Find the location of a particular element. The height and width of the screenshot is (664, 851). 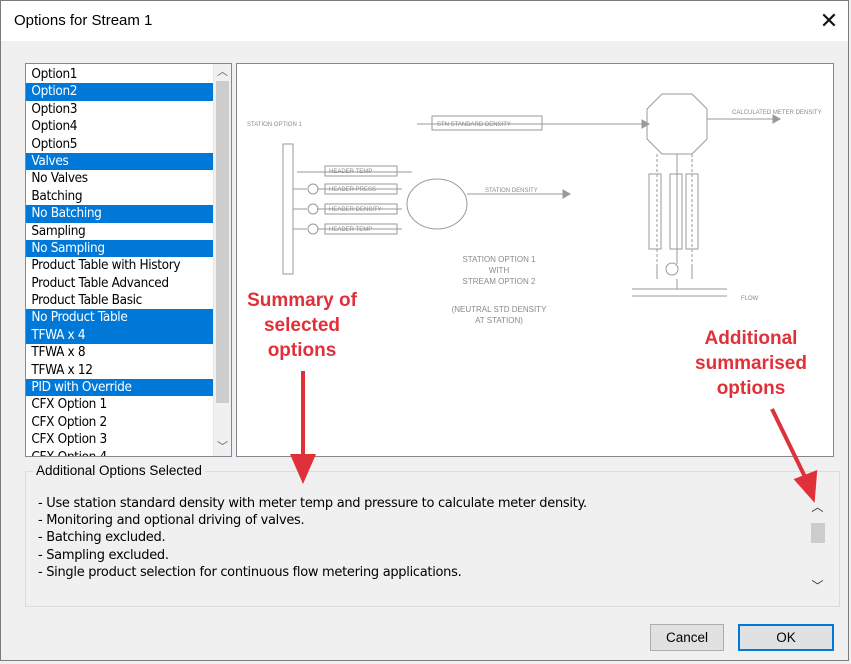

annotation-arrows is located at coordinates (553, 437).